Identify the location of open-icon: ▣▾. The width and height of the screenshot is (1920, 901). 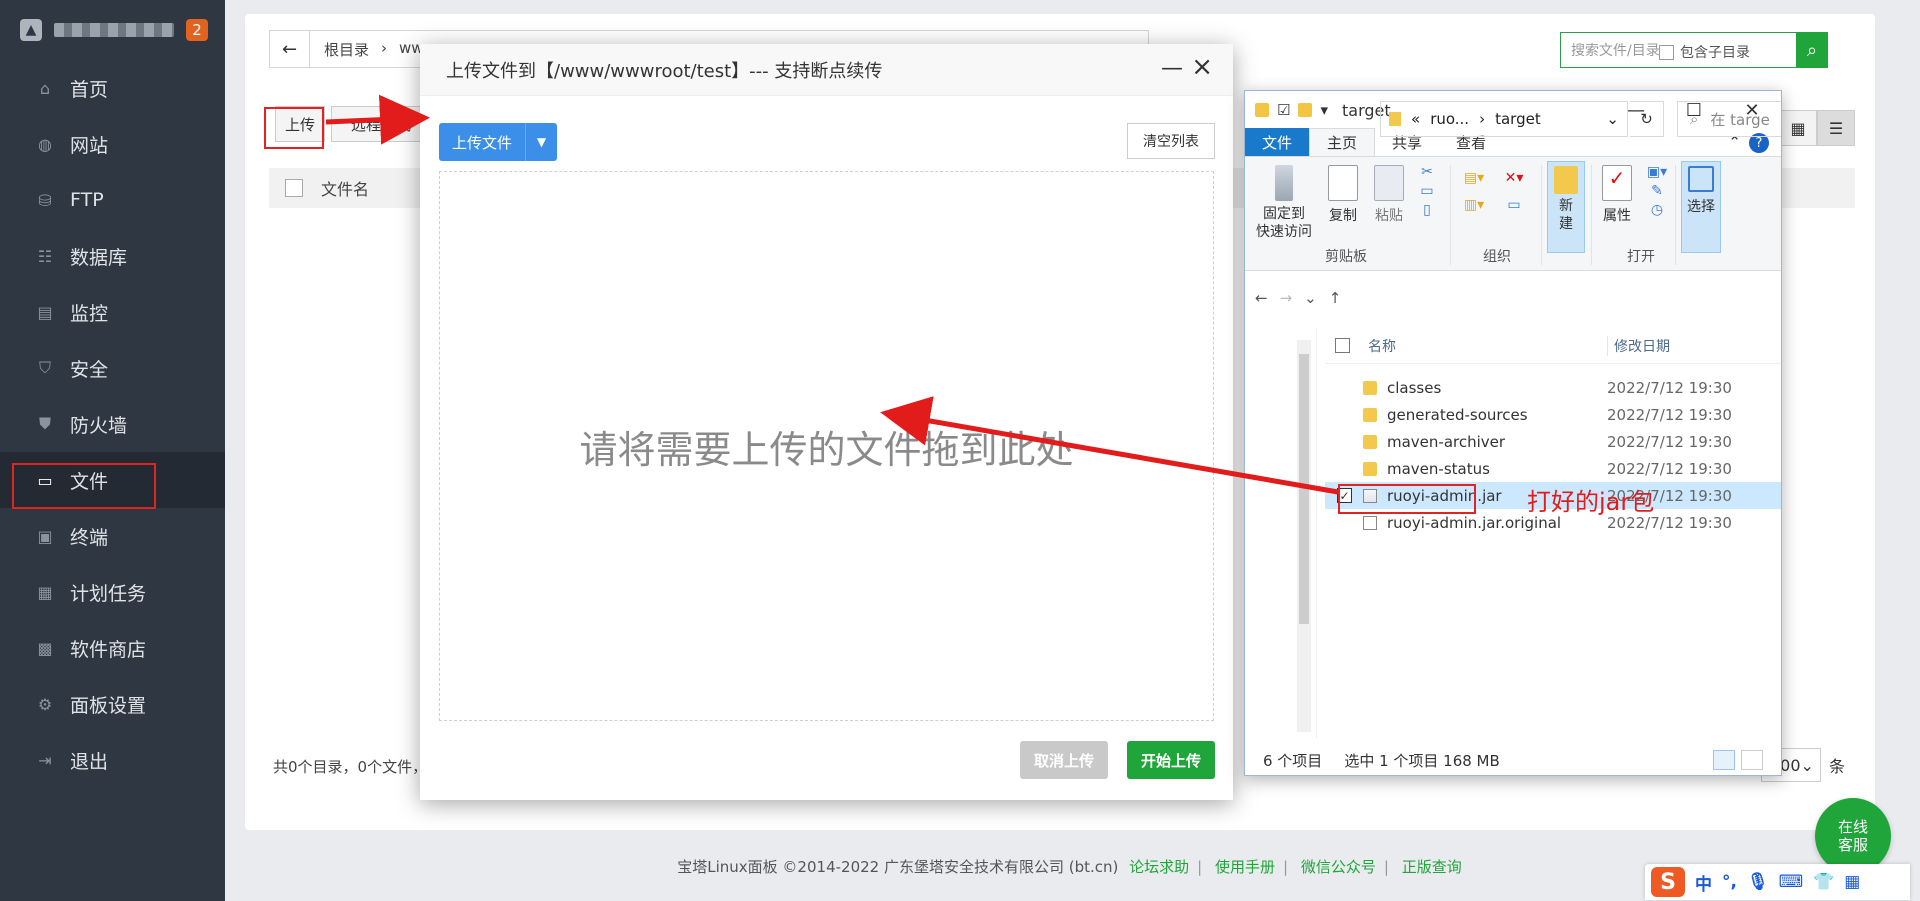
(1657, 172).